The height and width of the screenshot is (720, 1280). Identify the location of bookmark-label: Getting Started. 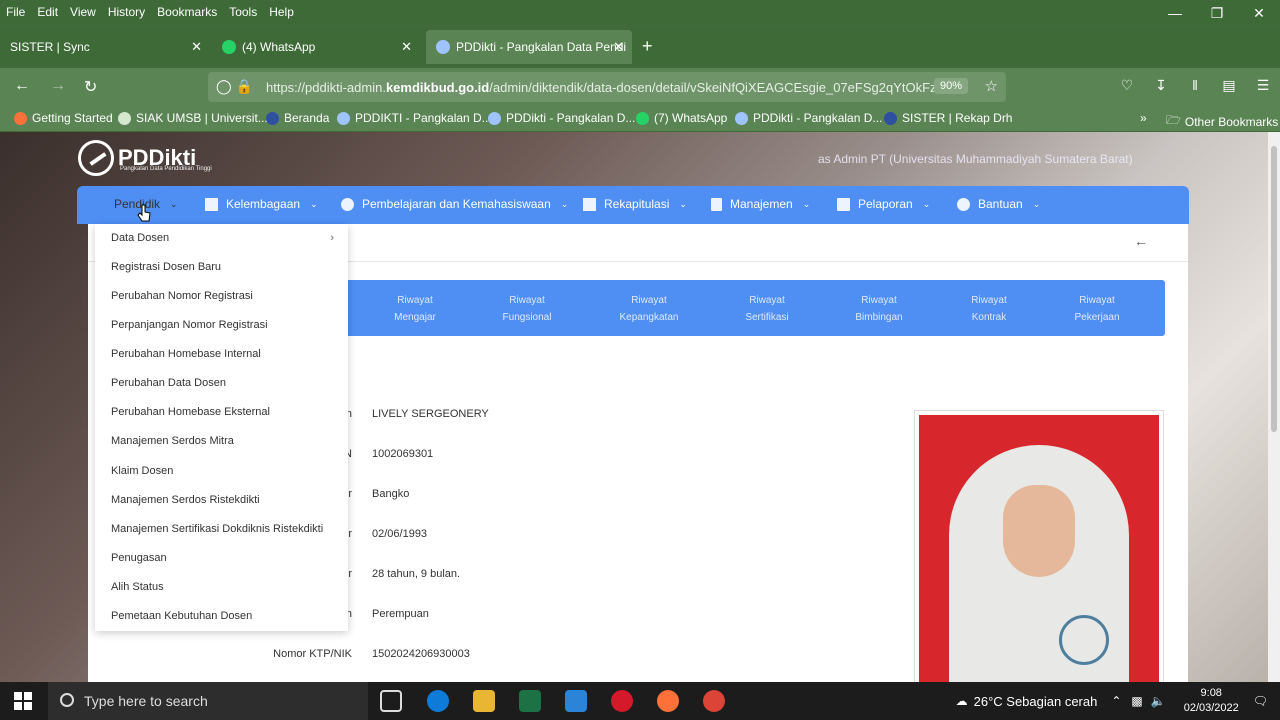
(72, 118).